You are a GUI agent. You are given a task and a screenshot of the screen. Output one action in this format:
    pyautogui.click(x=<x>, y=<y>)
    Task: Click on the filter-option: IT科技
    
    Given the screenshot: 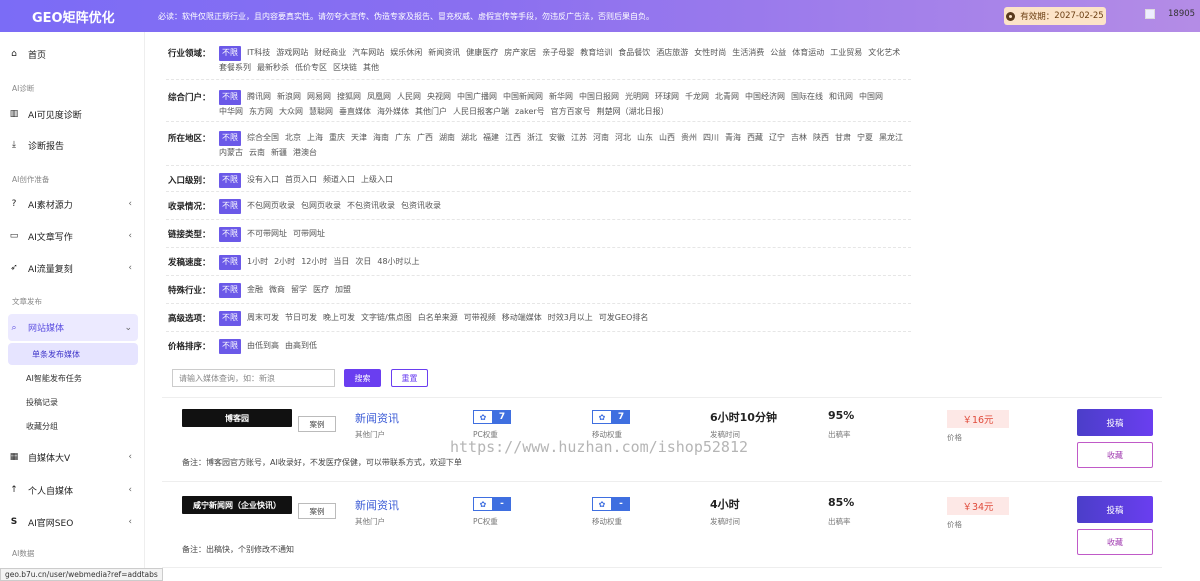 What is the action you would take?
    pyautogui.click(x=258, y=53)
    